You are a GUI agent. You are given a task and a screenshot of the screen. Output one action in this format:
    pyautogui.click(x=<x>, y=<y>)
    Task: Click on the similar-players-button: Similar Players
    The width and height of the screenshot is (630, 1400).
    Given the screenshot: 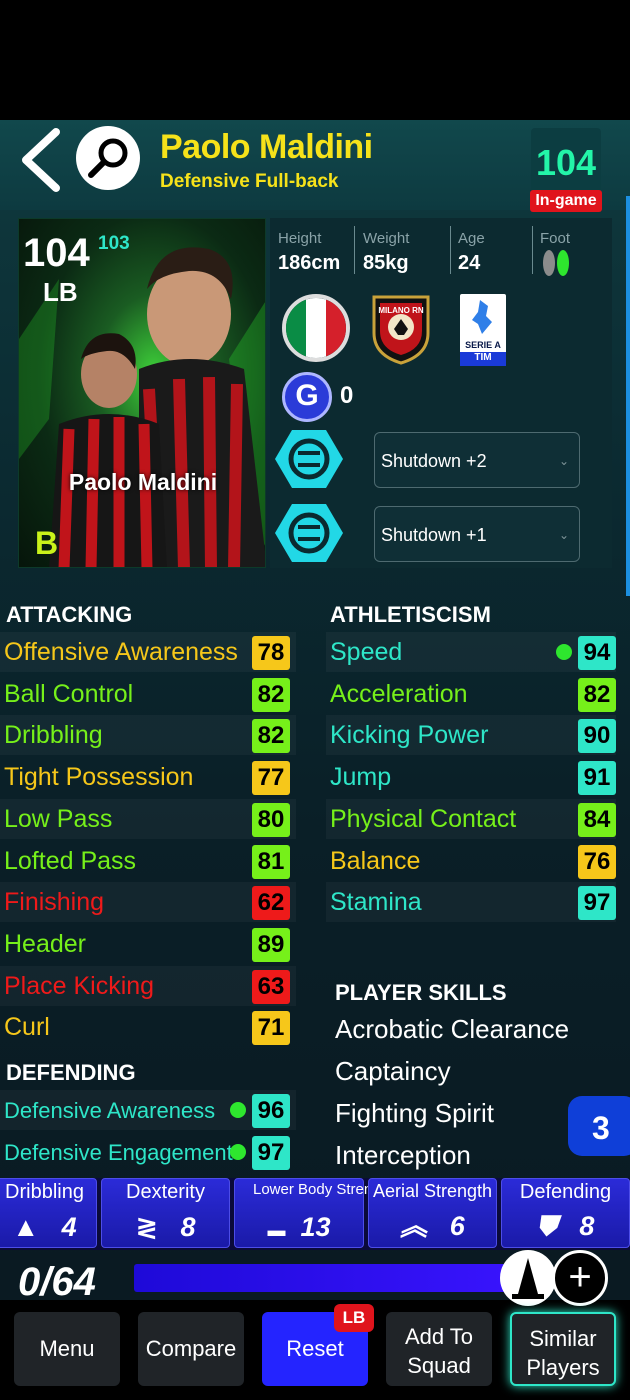 What is the action you would take?
    pyautogui.click(x=563, y=1349)
    